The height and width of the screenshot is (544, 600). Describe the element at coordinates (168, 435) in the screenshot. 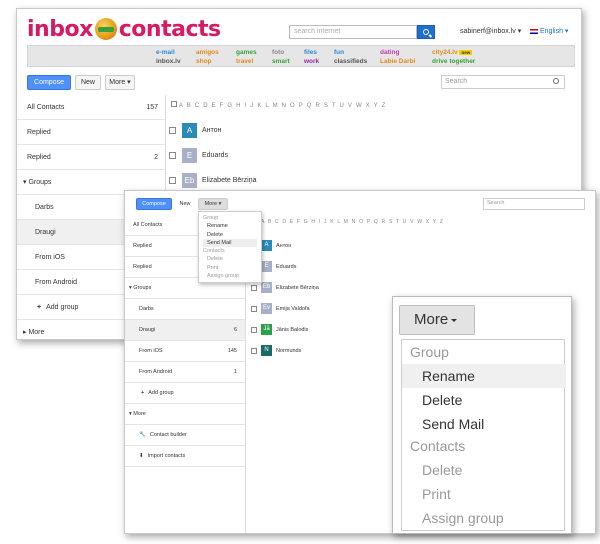

I see `contact-builder-label: Contact builder` at that location.